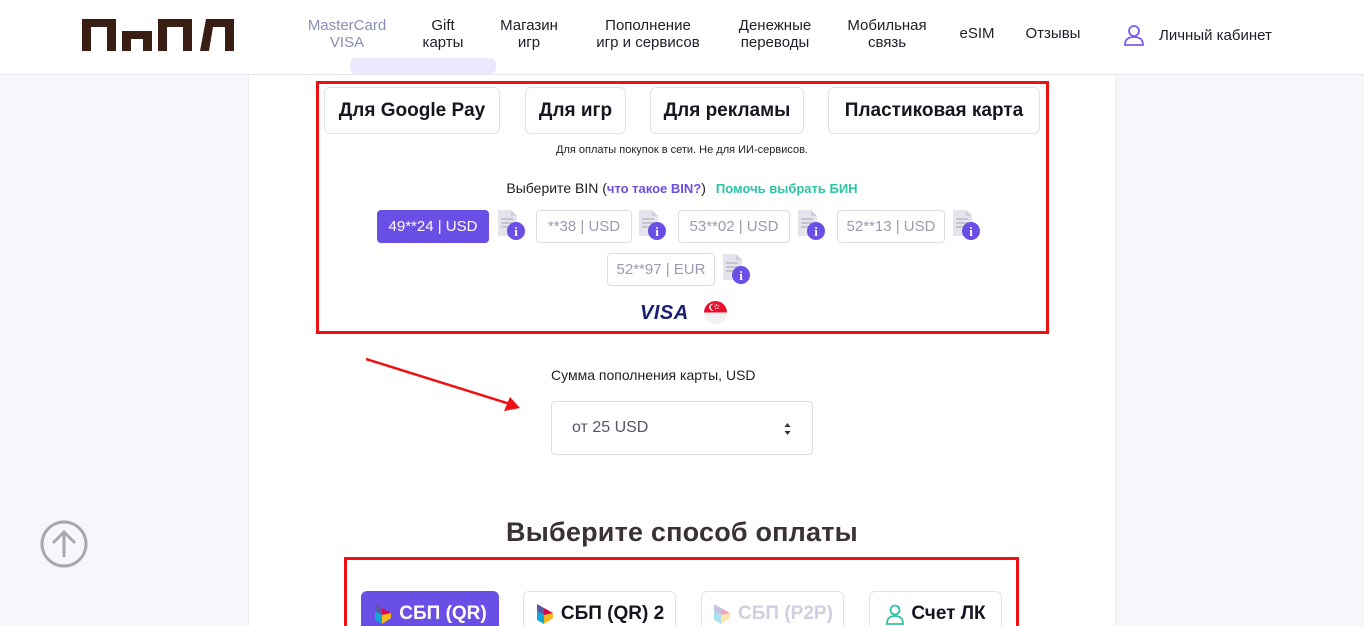  What do you see at coordinates (653, 375) in the screenshot?
I see `amount-label: Сумма пополнения карты, USD` at bounding box center [653, 375].